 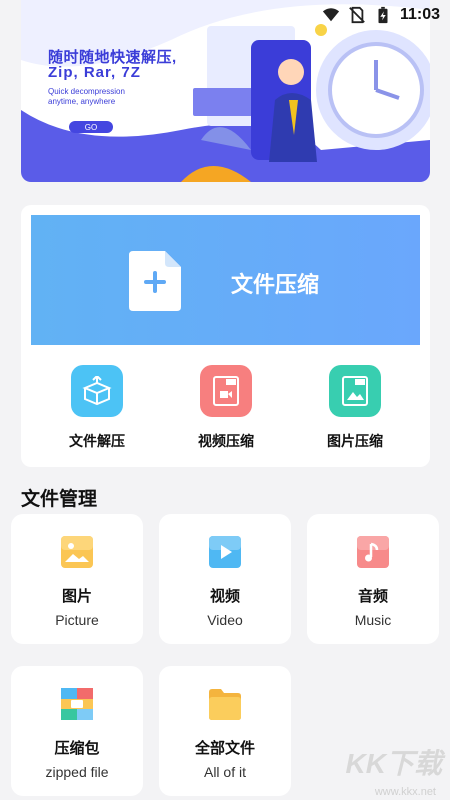 I want to click on tile-subtitle: Music, so click(x=373, y=620).